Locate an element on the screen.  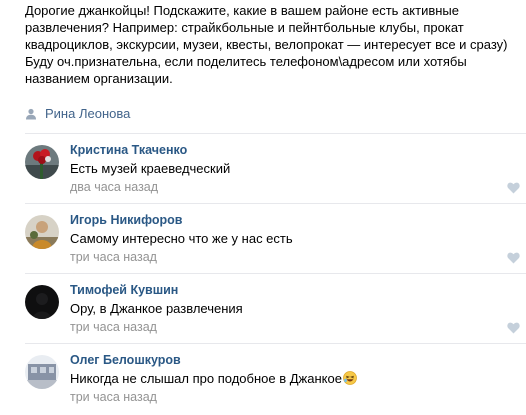
comment-author: Игорь Никифоров is located at coordinates (126, 220).